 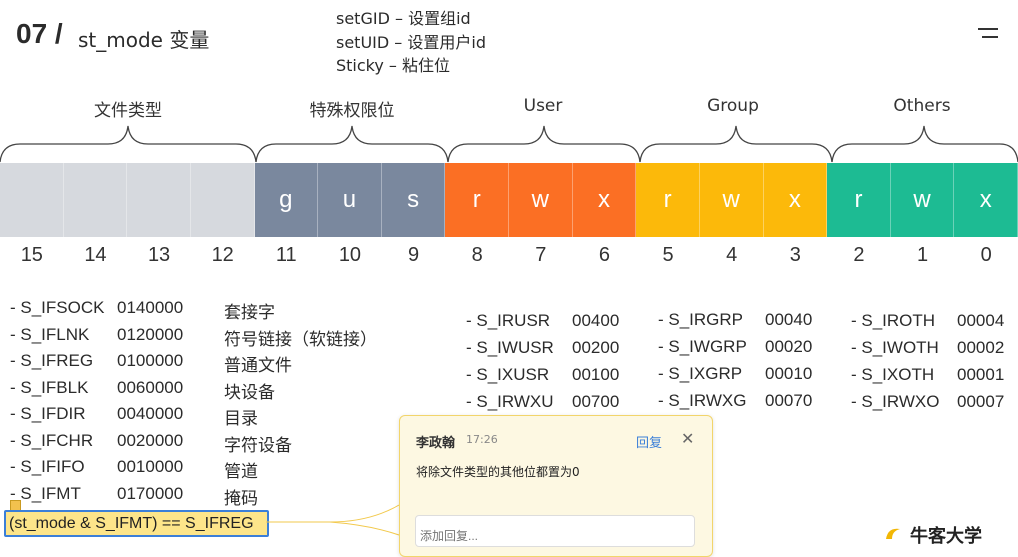 I want to click on comment-time: 17:26, so click(x=482, y=439).